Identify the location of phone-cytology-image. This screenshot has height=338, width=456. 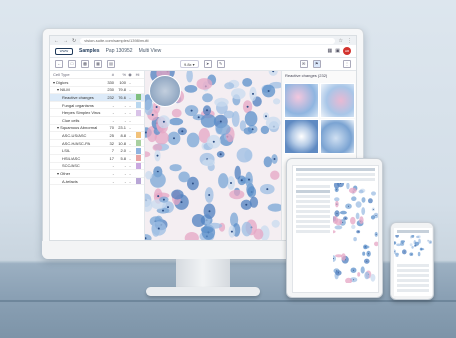
(413, 245).